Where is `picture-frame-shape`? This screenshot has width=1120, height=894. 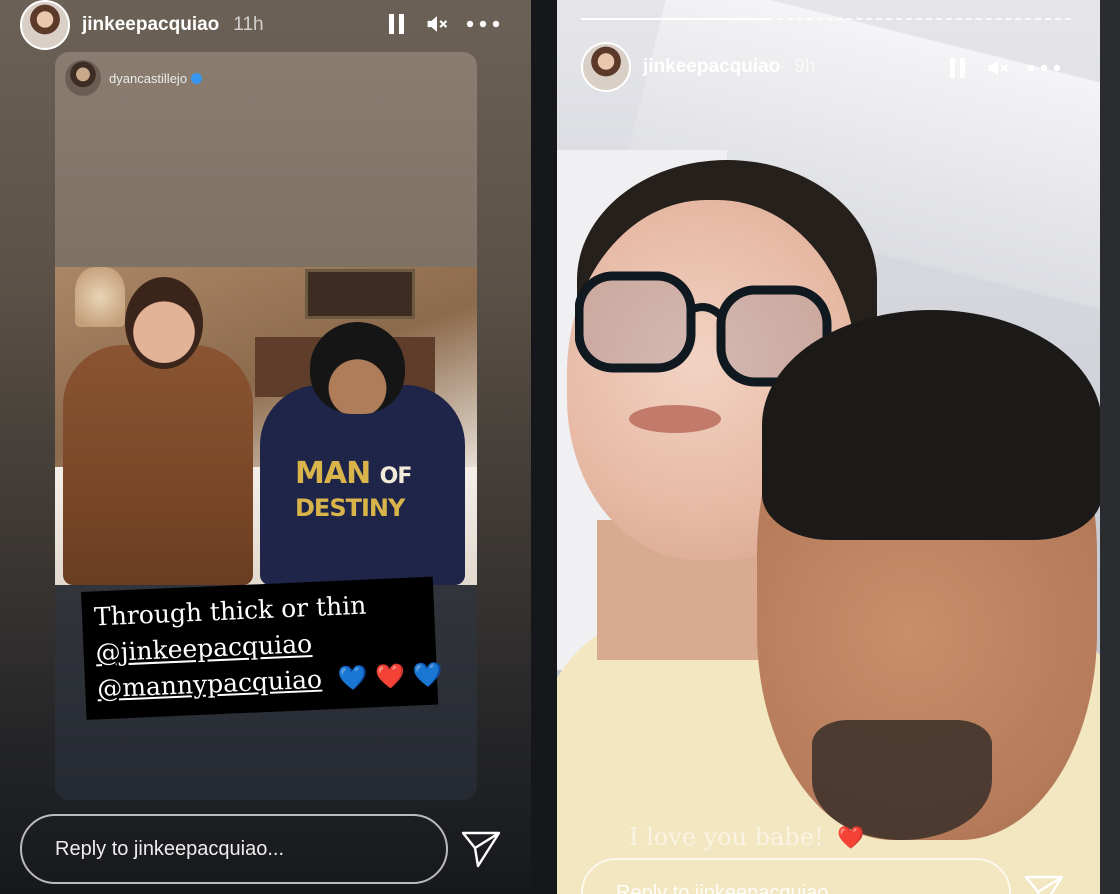
picture-frame-shape is located at coordinates (360, 294).